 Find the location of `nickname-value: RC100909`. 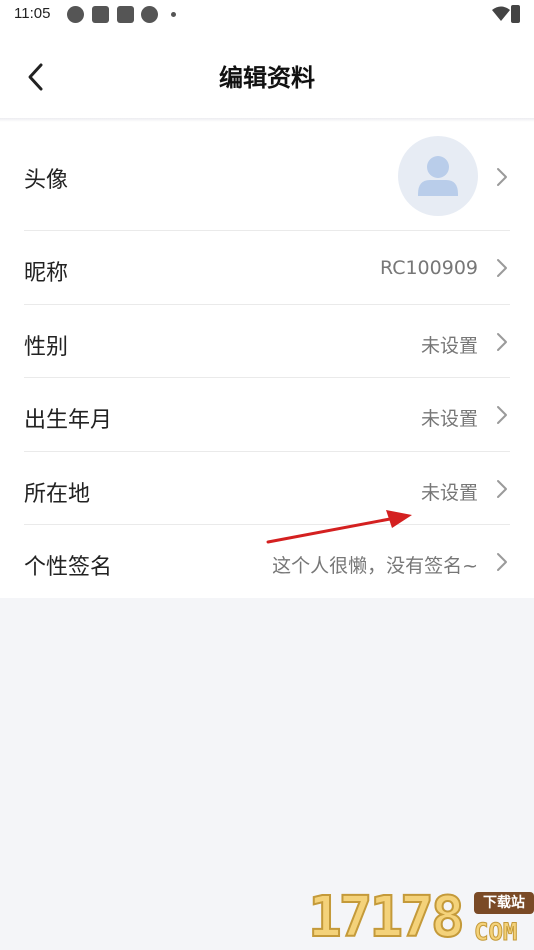

nickname-value: RC100909 is located at coordinates (428, 268).